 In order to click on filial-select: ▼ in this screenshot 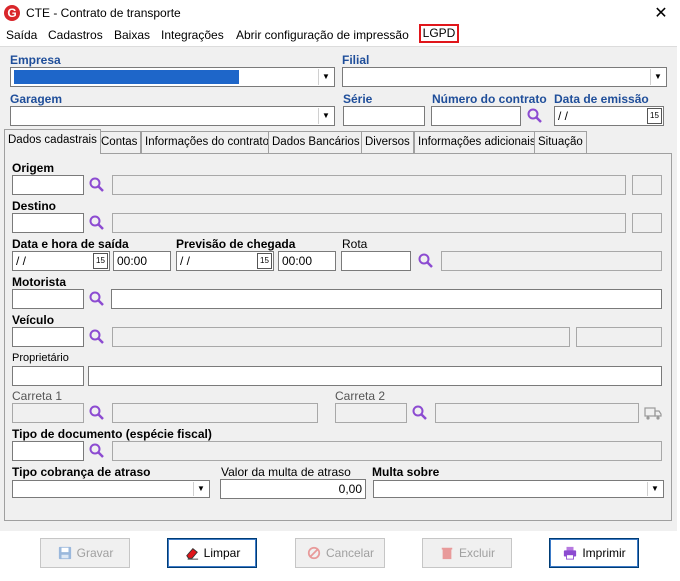, I will do `click(504, 77)`.